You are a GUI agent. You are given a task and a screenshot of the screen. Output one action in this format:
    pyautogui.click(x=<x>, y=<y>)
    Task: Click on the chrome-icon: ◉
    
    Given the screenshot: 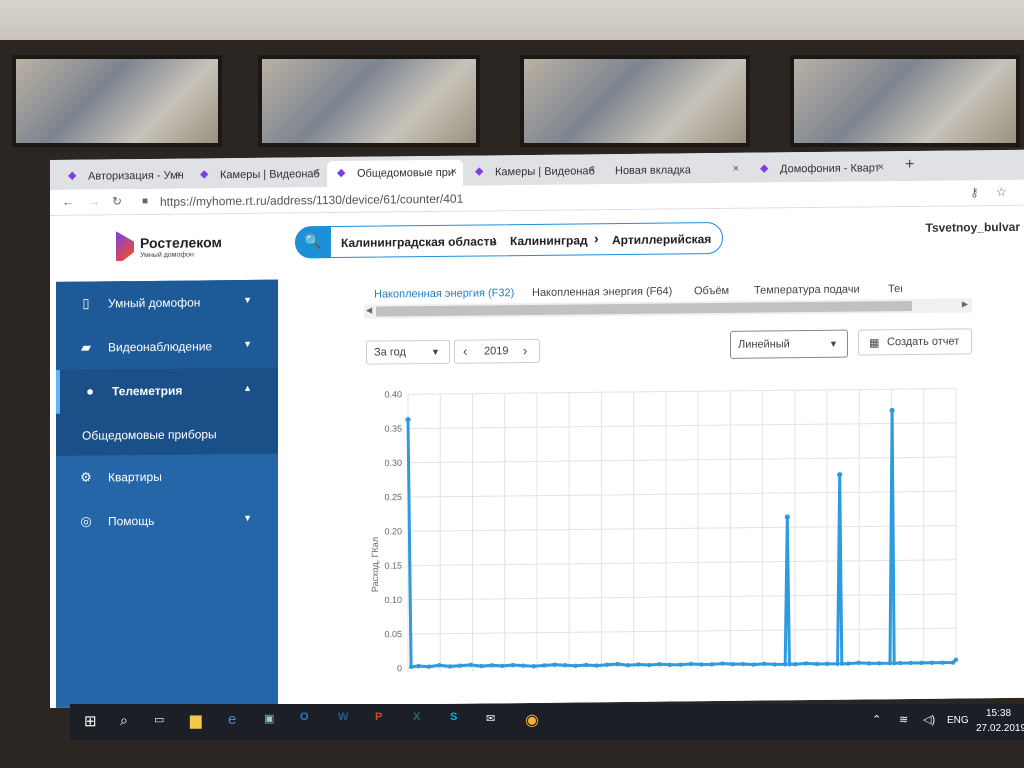 What is the action you would take?
    pyautogui.click(x=532, y=720)
    